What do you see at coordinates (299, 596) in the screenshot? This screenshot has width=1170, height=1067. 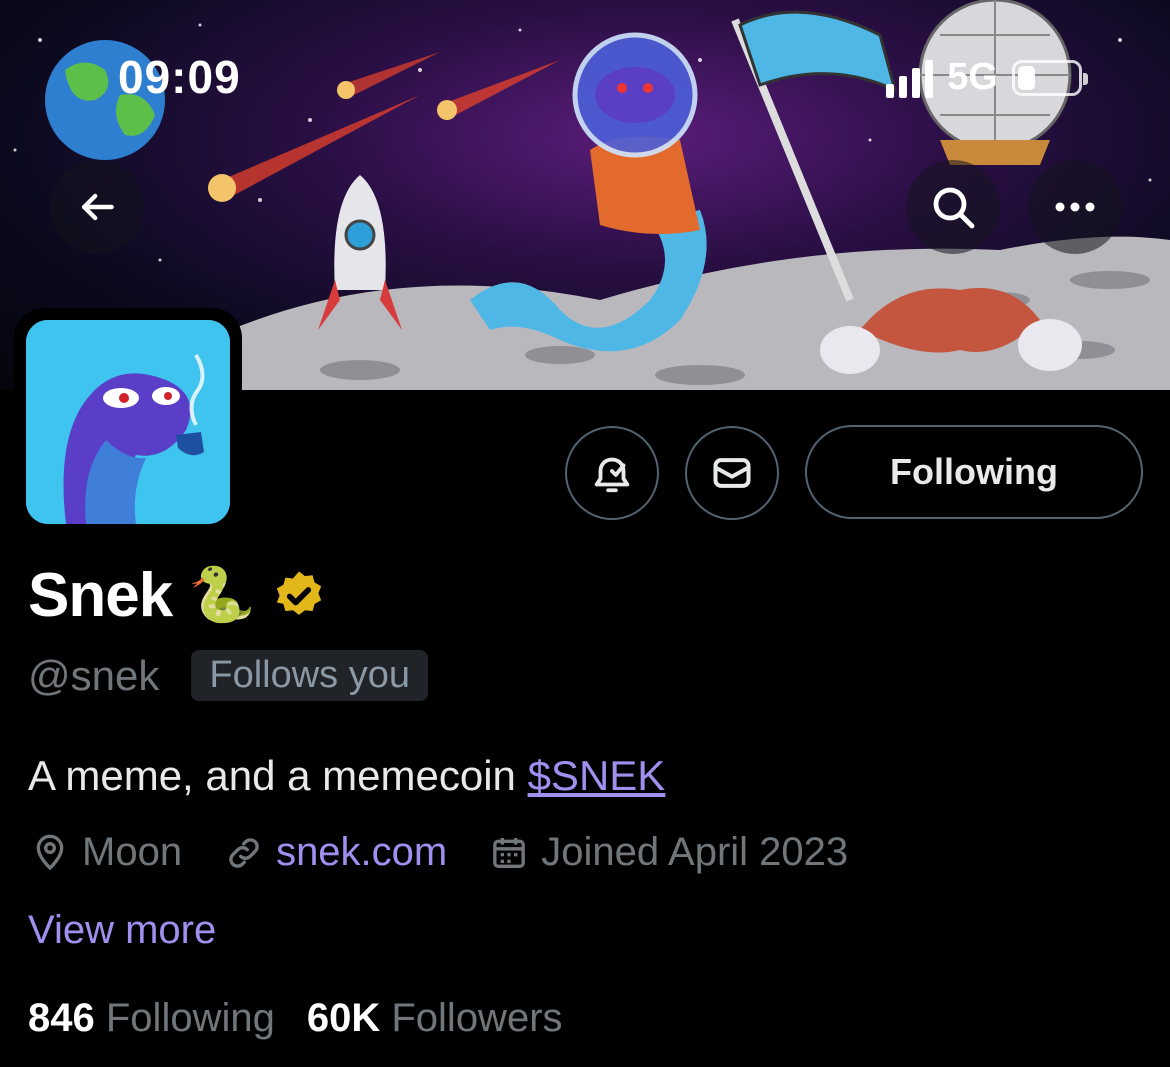 I see `verified-badge-icon` at bounding box center [299, 596].